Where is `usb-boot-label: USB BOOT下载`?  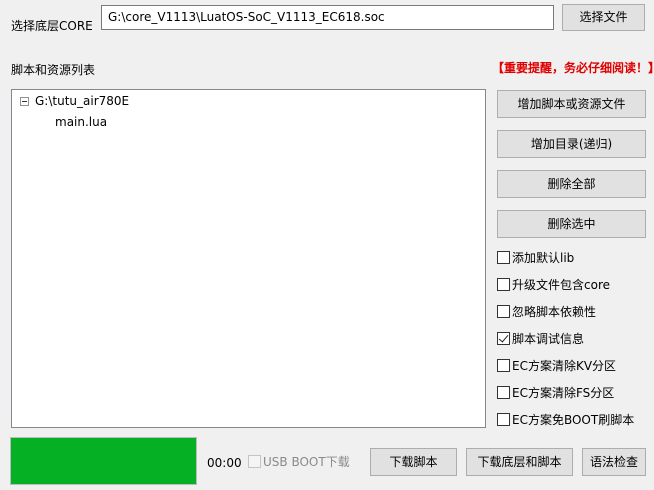
usb-boot-label: USB BOOT下载 is located at coordinates (306, 462).